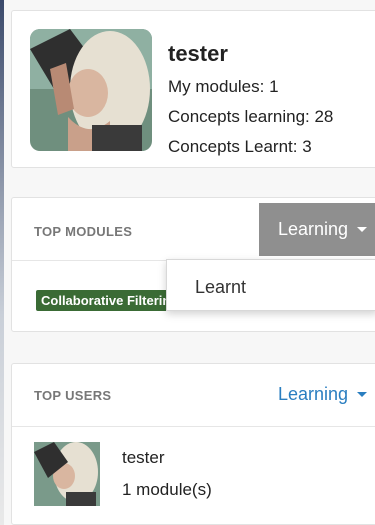 Image resolution: width=375 pixels, height=525 pixels. I want to click on top-modules-filter-button: Learning, so click(317, 229).